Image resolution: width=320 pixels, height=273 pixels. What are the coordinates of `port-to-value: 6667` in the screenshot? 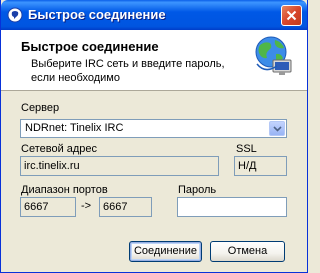 It's located at (115, 207).